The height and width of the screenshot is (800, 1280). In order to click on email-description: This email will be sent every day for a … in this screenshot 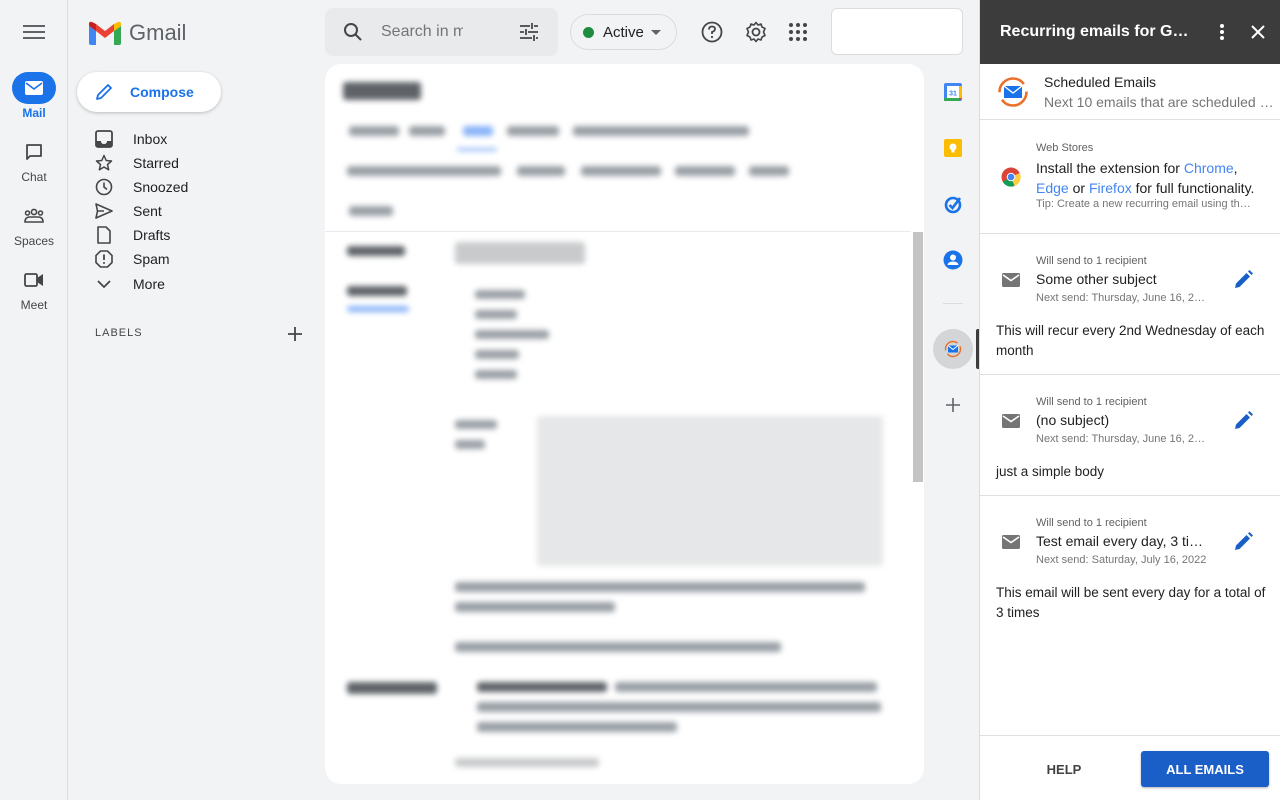, I will do `click(1131, 602)`.